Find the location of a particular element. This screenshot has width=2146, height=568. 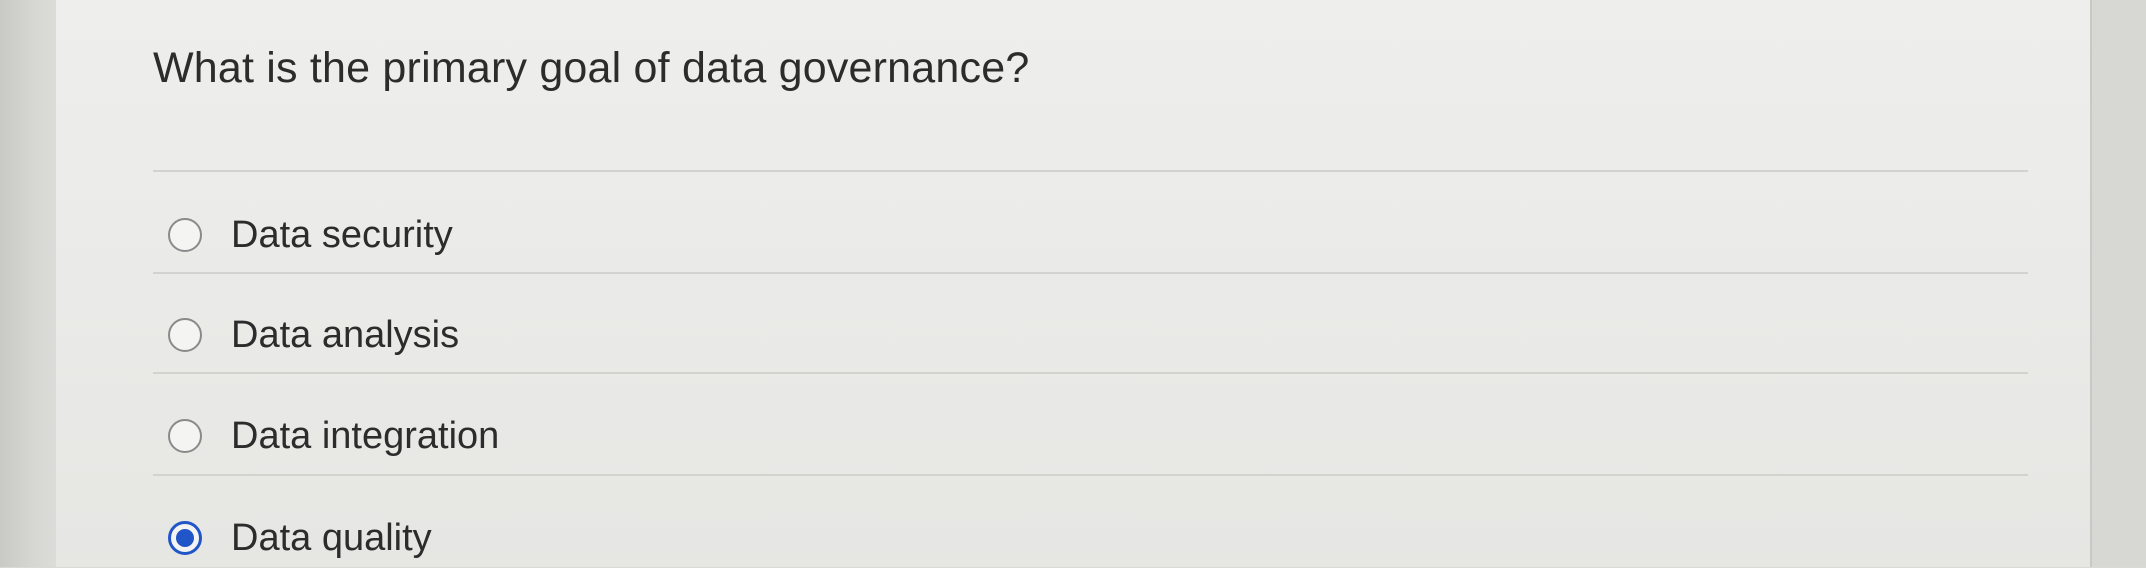

option-data-integration: Data integration is located at coordinates (333, 436).